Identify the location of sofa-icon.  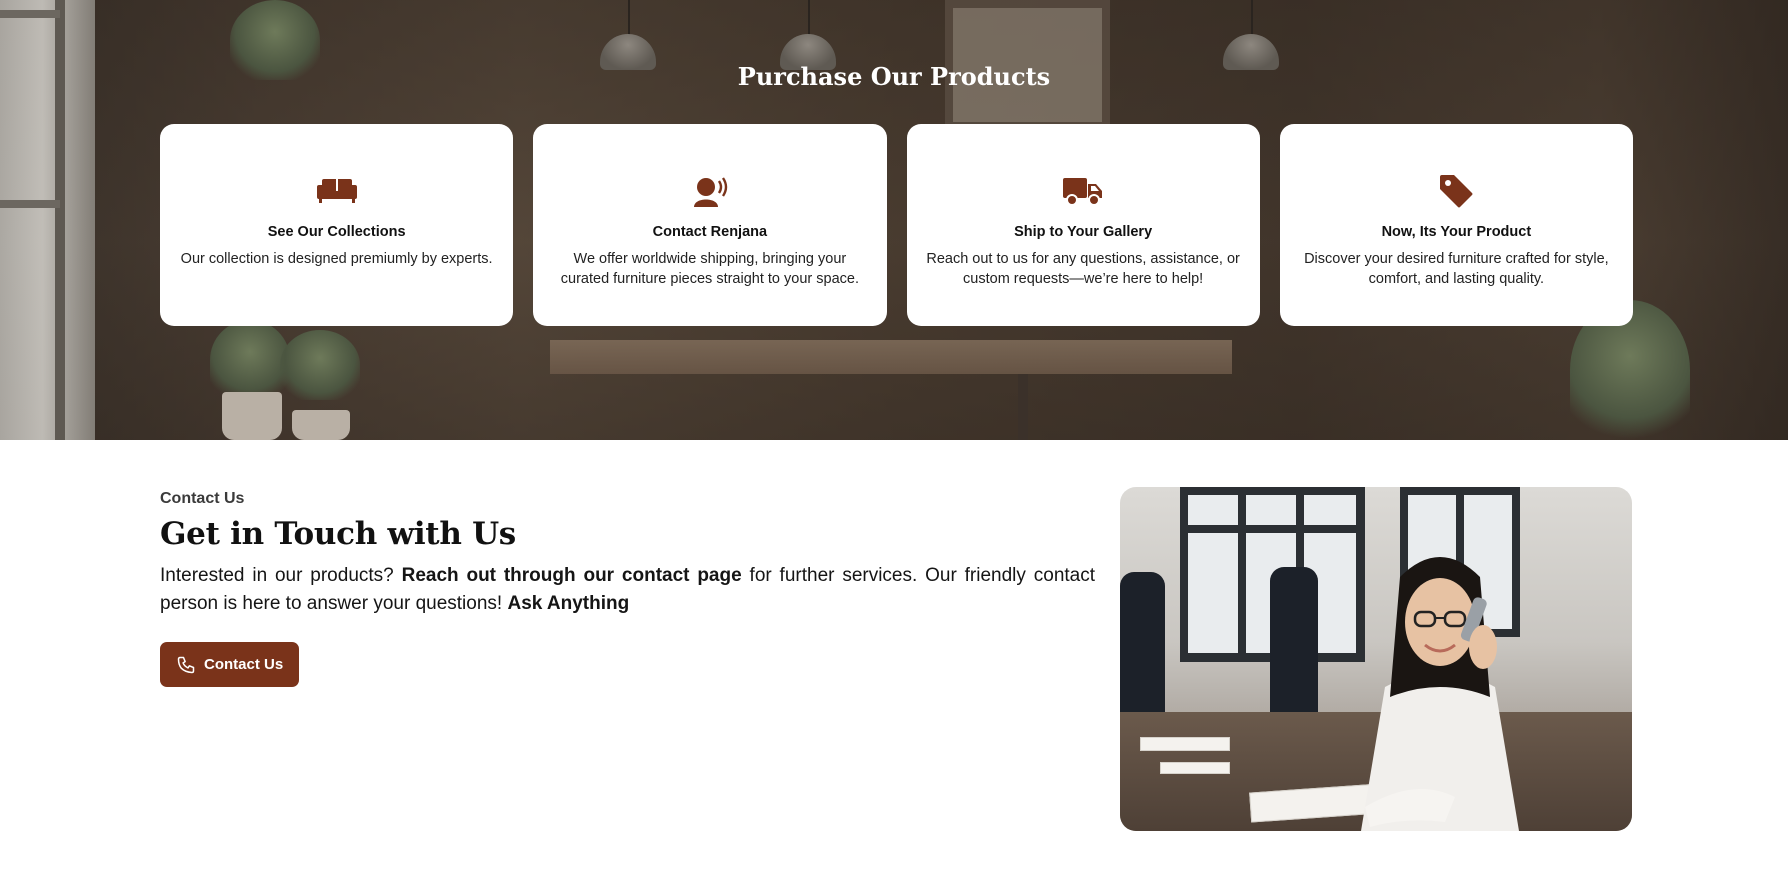
(336, 191).